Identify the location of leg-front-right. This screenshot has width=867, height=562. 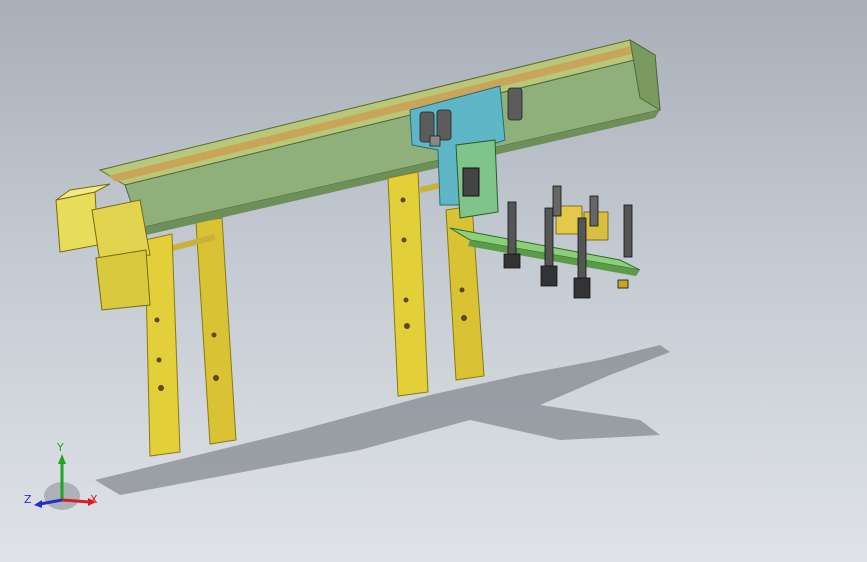
(408, 284).